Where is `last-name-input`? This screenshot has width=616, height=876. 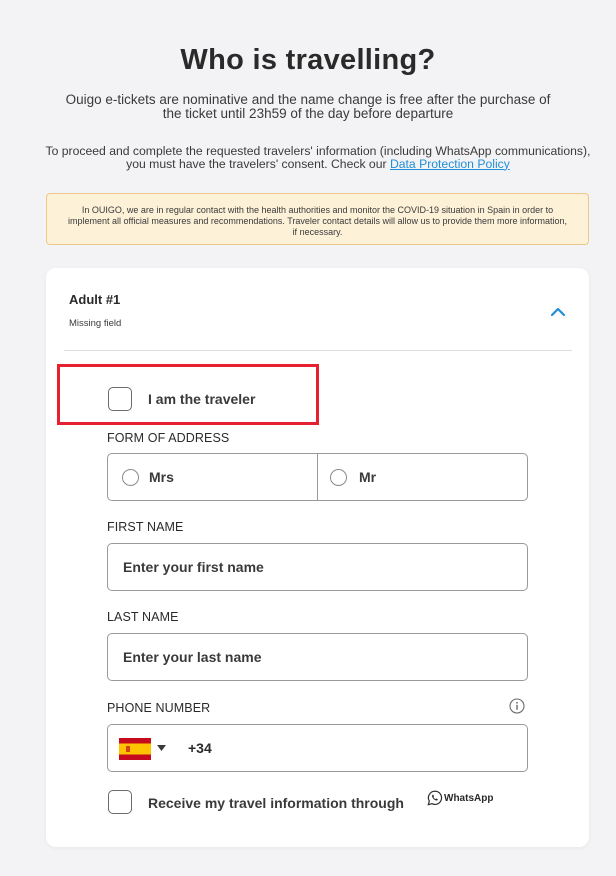 last-name-input is located at coordinates (317, 657).